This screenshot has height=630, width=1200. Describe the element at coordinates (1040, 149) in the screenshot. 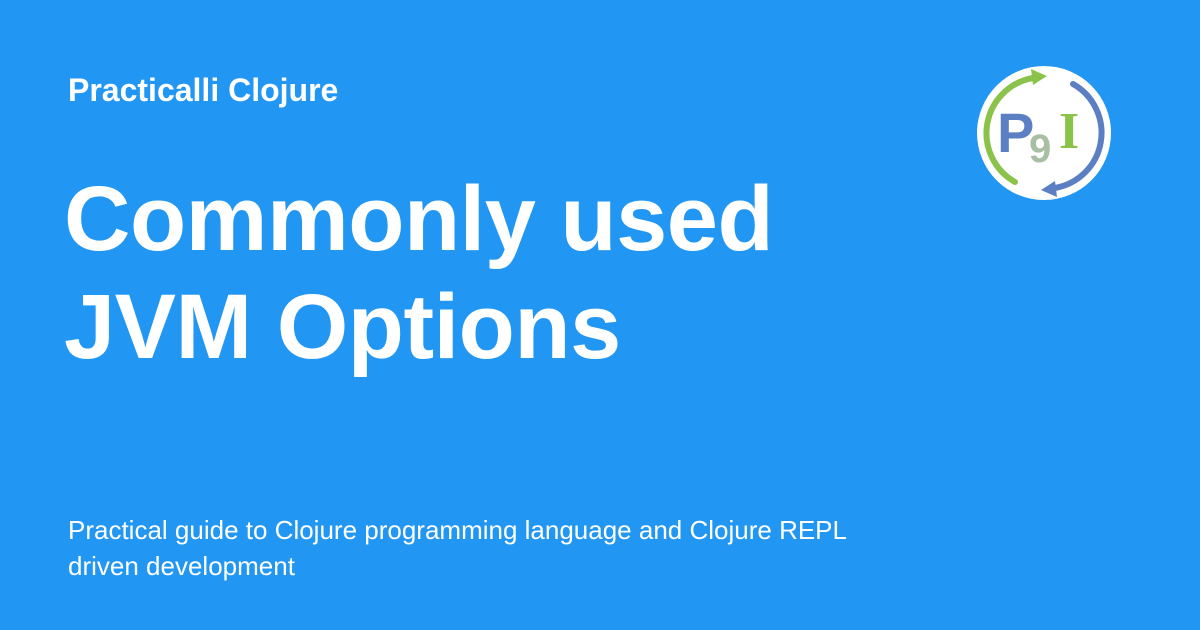

I see `logo-letter-9: 9` at that location.